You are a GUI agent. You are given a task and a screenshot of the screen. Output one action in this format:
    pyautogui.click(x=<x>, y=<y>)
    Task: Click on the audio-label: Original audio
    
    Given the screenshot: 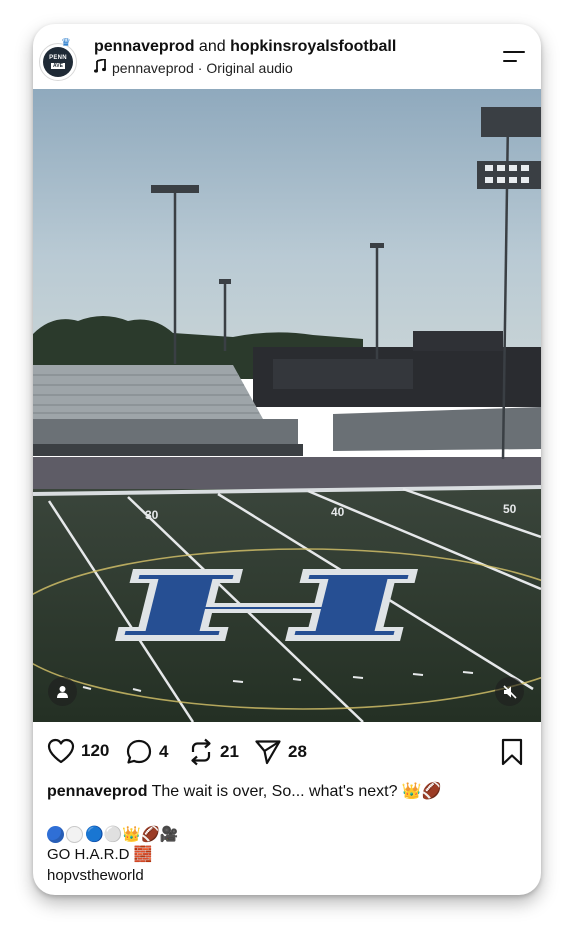 What is the action you would take?
    pyautogui.click(x=249, y=67)
    